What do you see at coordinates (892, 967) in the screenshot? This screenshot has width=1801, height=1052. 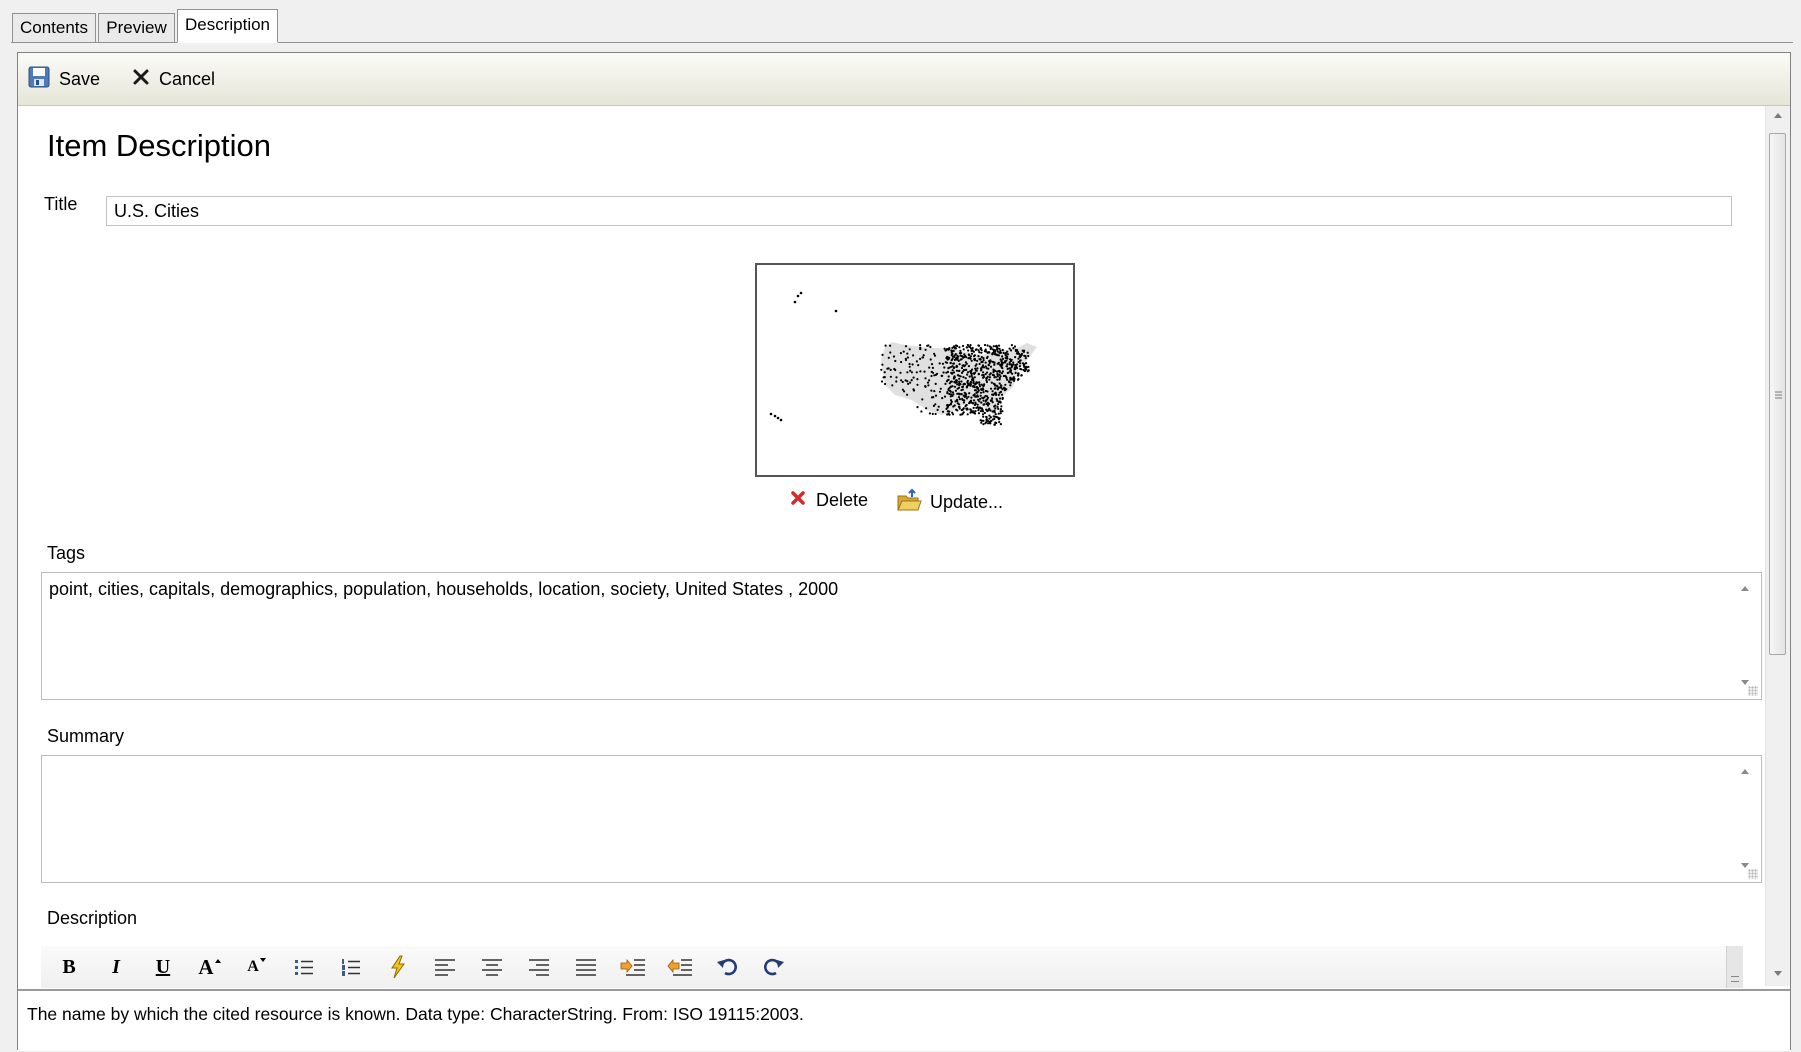 I see `description-editor-toolbar: B I U A A` at bounding box center [892, 967].